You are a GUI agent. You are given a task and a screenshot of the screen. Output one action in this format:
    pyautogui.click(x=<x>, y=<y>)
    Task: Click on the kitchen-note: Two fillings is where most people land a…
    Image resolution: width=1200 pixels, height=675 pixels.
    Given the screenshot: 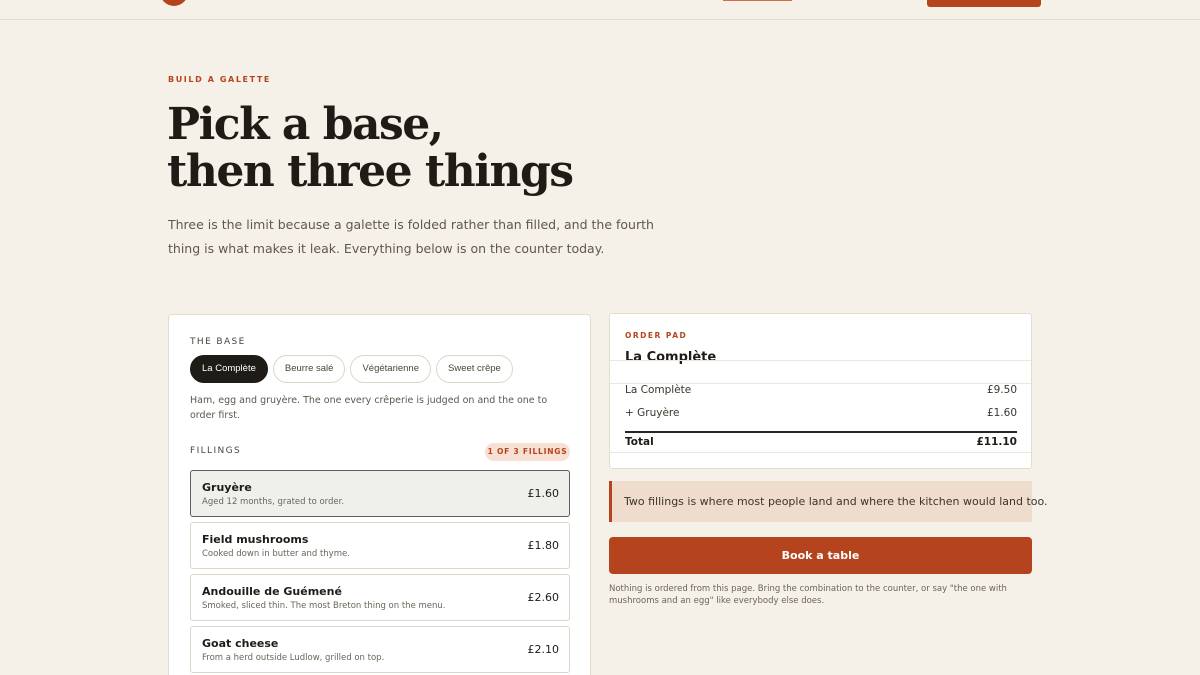 What is the action you would take?
    pyautogui.click(x=828, y=501)
    